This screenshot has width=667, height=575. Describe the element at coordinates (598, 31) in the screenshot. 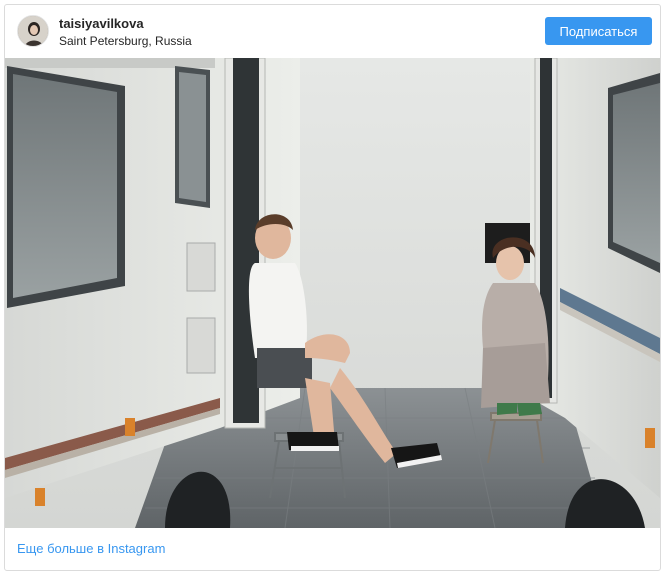

I see `follow-button: Подписаться` at that location.